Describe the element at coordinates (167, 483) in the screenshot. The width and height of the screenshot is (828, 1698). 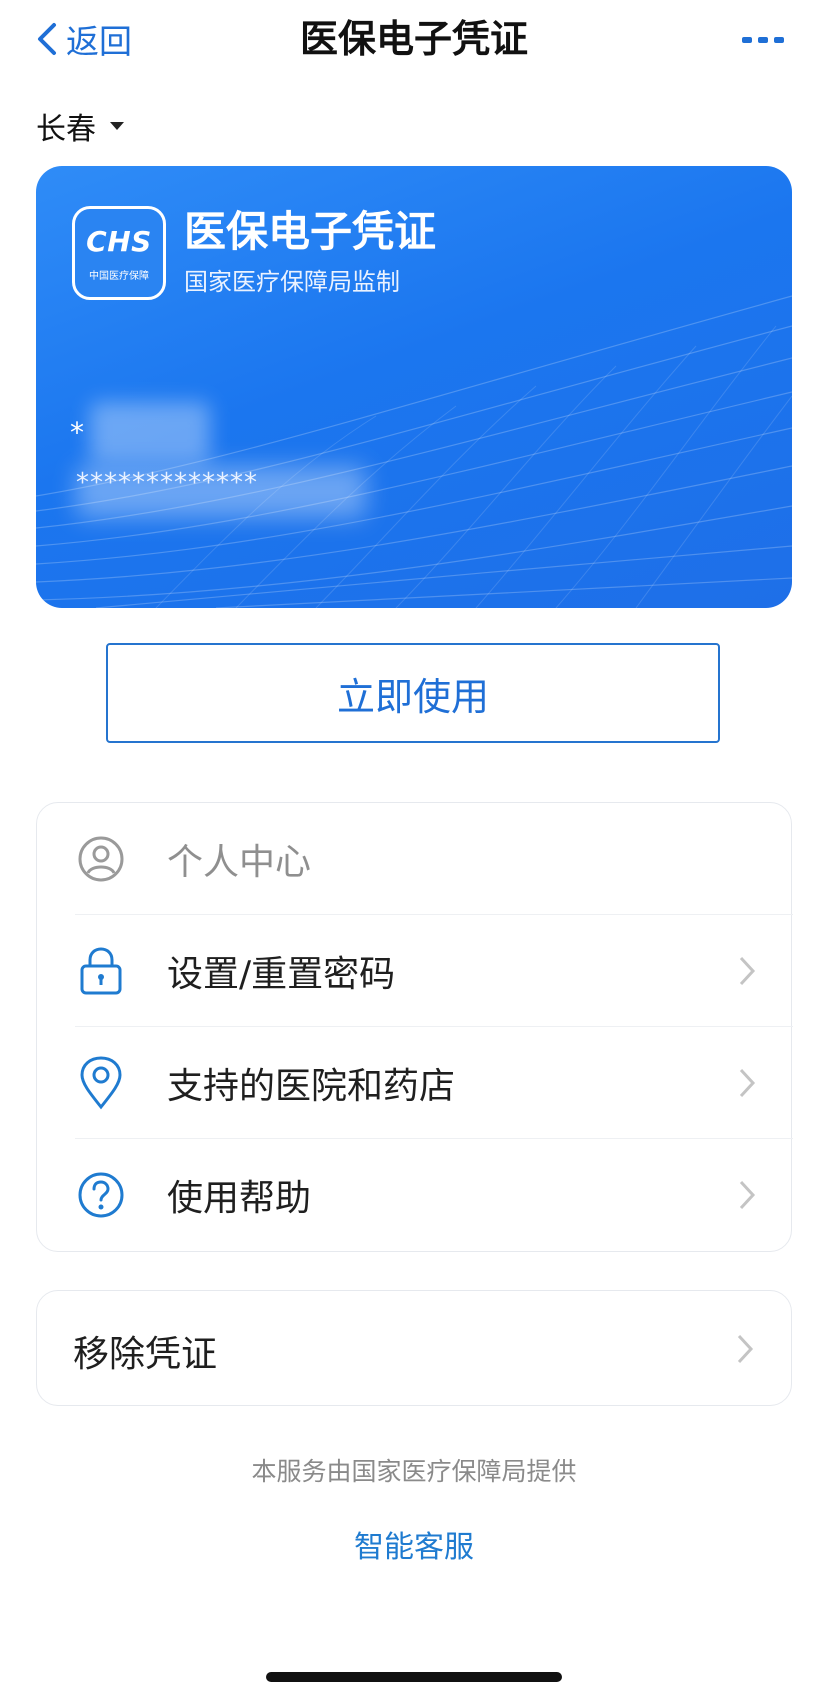
I see `card-number: *************` at that location.